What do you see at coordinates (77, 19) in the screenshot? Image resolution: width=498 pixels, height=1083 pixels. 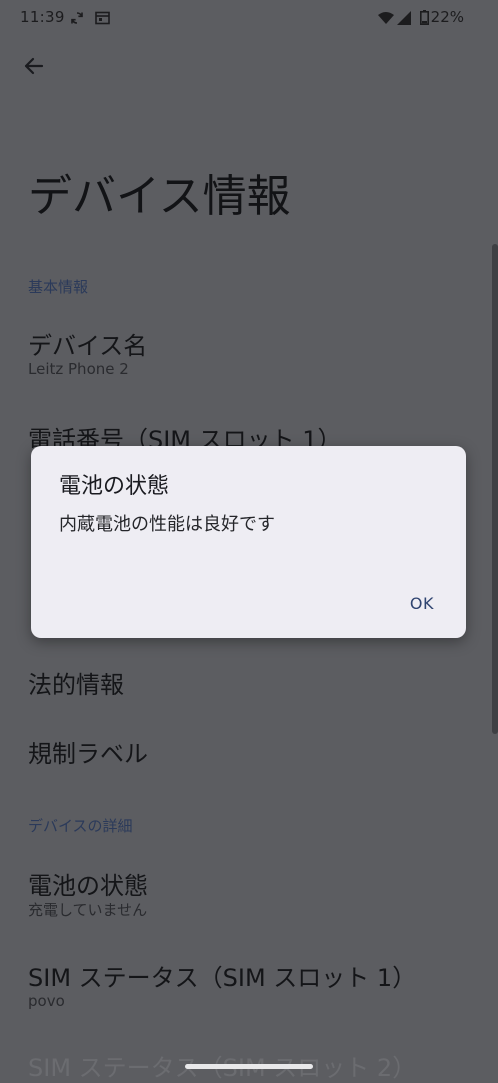 I see `sync-icon` at bounding box center [77, 19].